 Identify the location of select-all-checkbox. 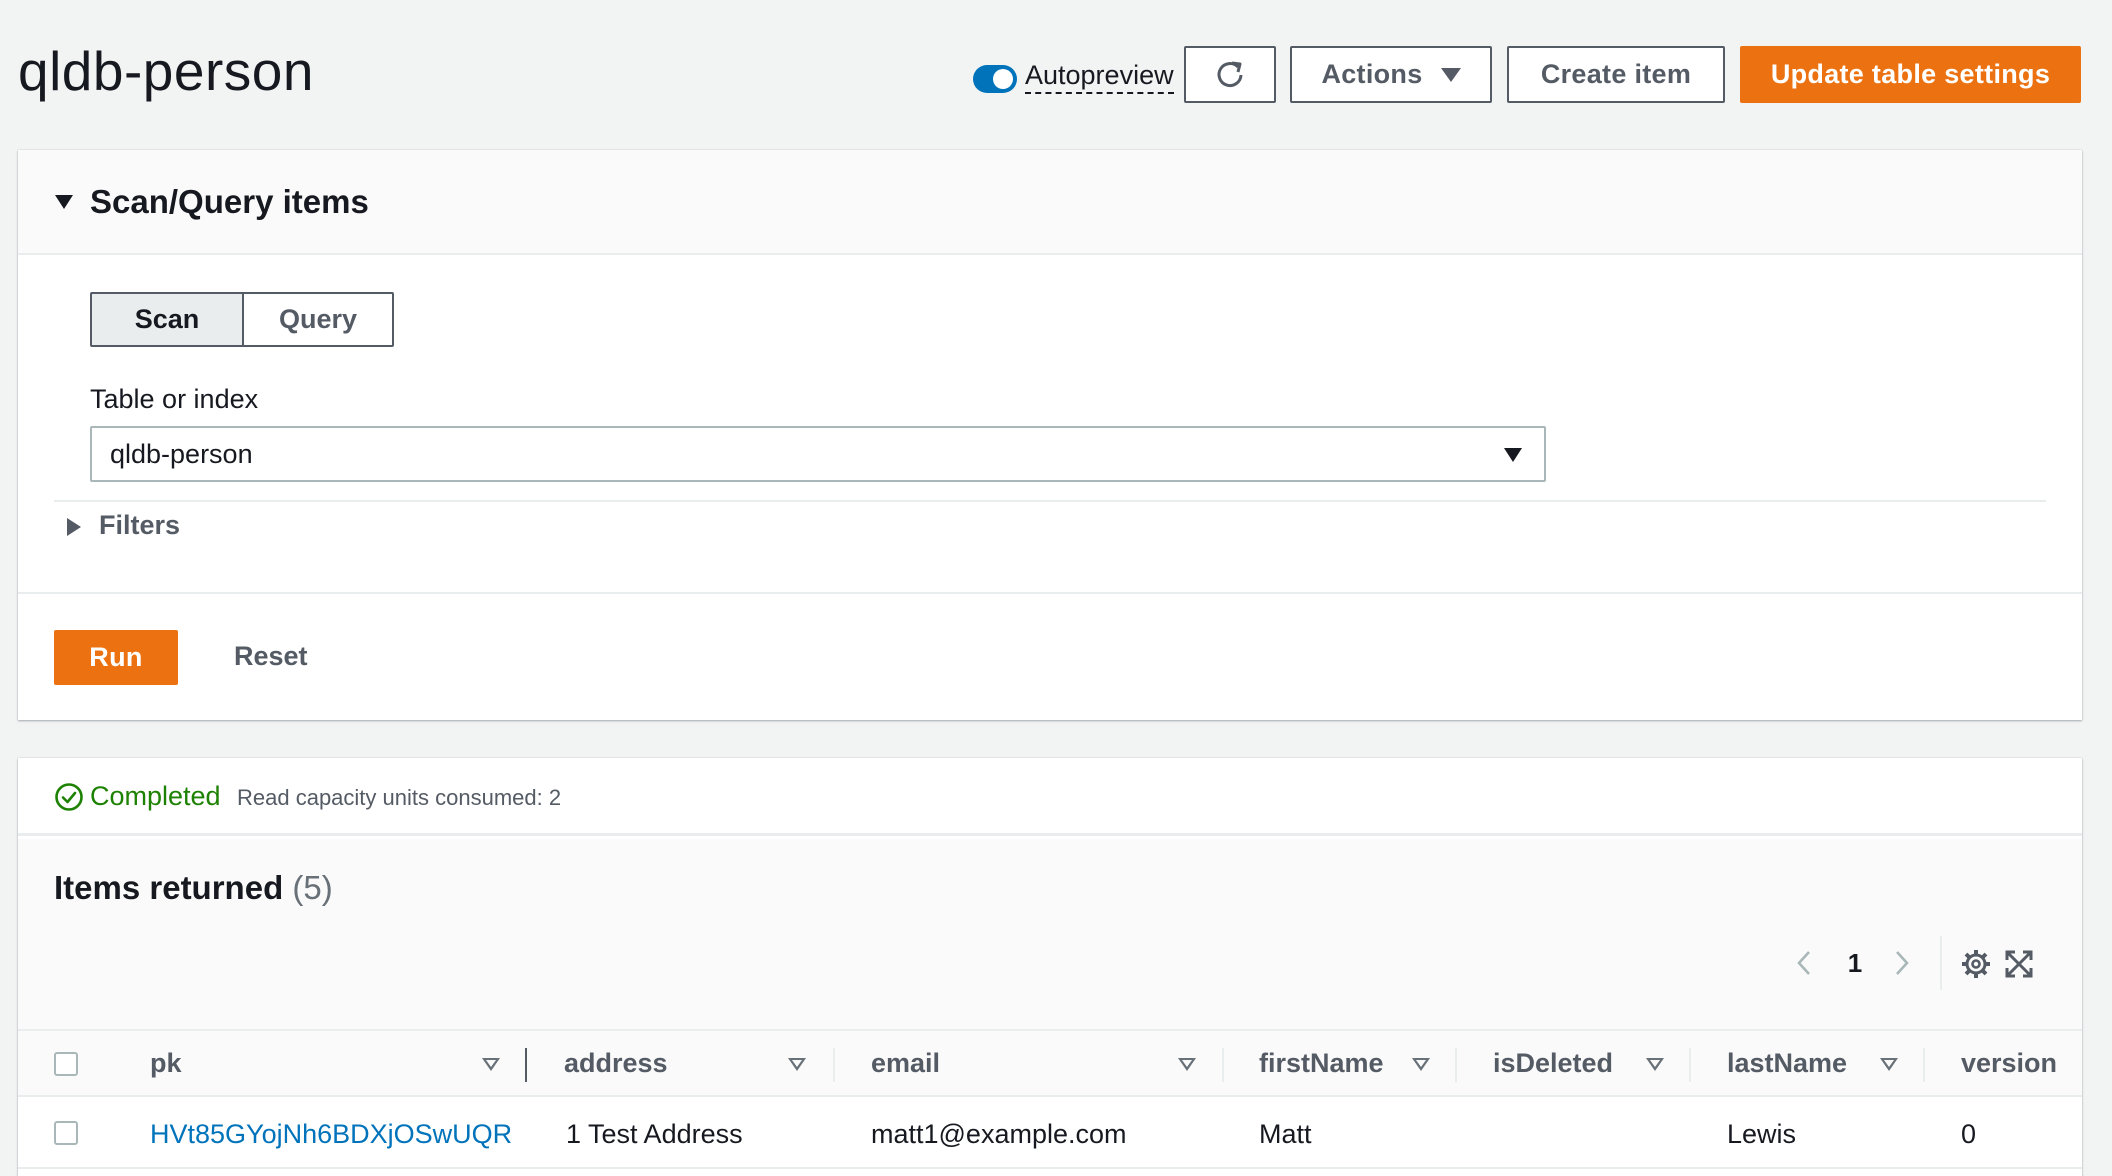
(66, 1064).